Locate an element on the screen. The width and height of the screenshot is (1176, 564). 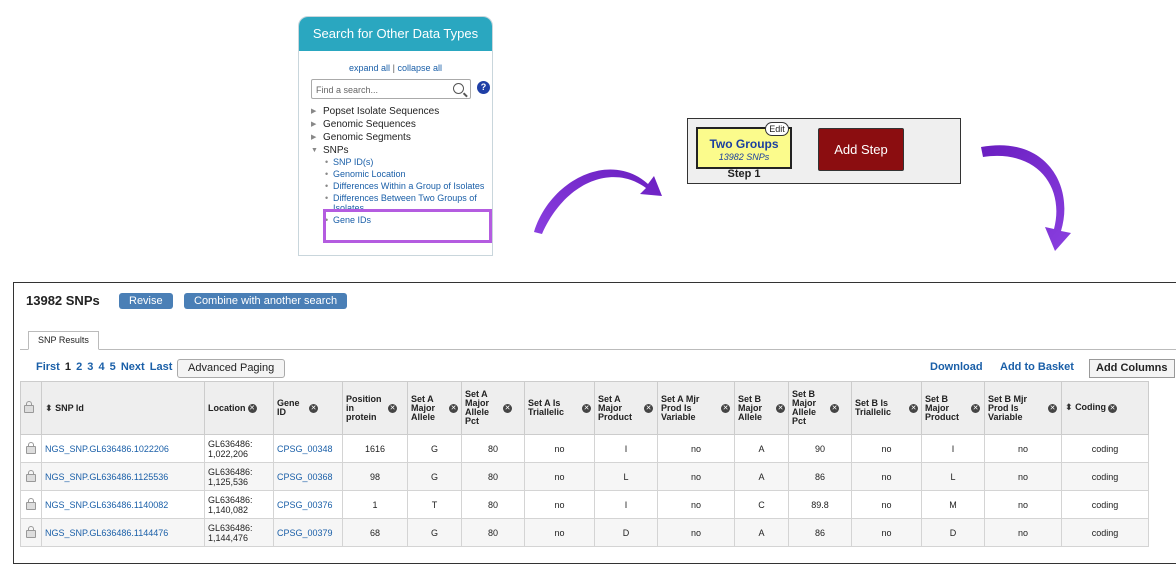
col-set-a-triallelic: Set A Is Triallelic ✕ is located at coordinates (559, 408).